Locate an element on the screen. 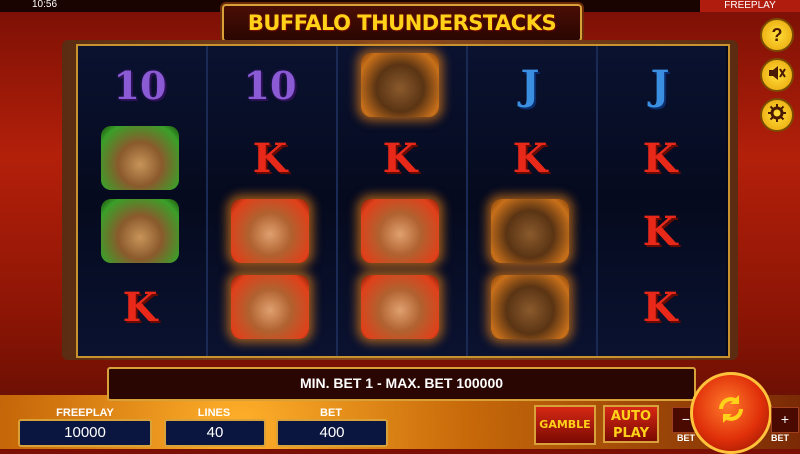 Image resolution: width=800 pixels, height=454 pixels. bet-limits-text: MIN. BET 1 - MAX. BET 100000 is located at coordinates (401, 383).